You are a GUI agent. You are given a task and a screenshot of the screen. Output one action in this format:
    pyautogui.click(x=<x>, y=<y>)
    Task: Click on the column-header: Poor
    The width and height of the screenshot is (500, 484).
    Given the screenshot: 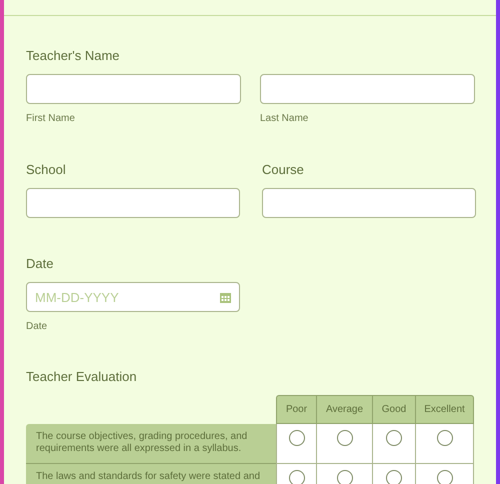 What is the action you would take?
    pyautogui.click(x=296, y=409)
    